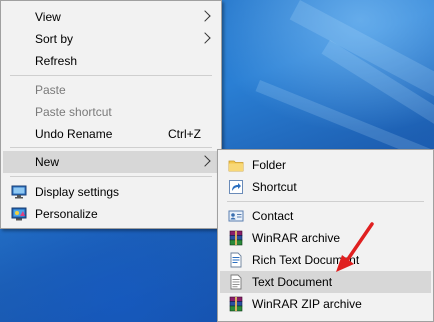  I want to click on menu-item-label: Personalize, so click(66, 214).